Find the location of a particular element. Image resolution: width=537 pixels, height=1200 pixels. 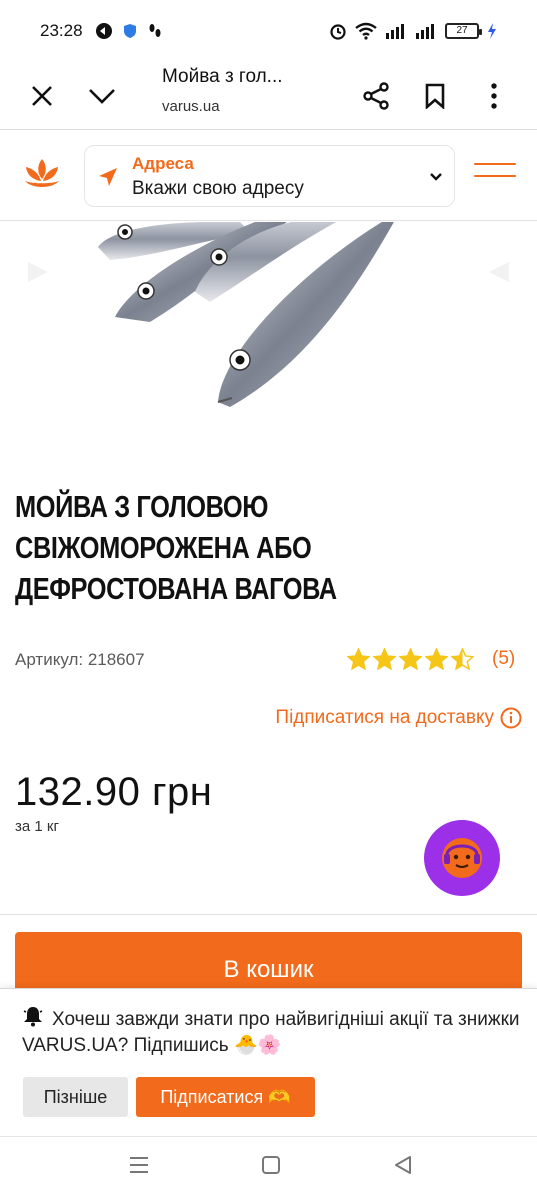

rating-count: (5) is located at coordinates (503, 659).